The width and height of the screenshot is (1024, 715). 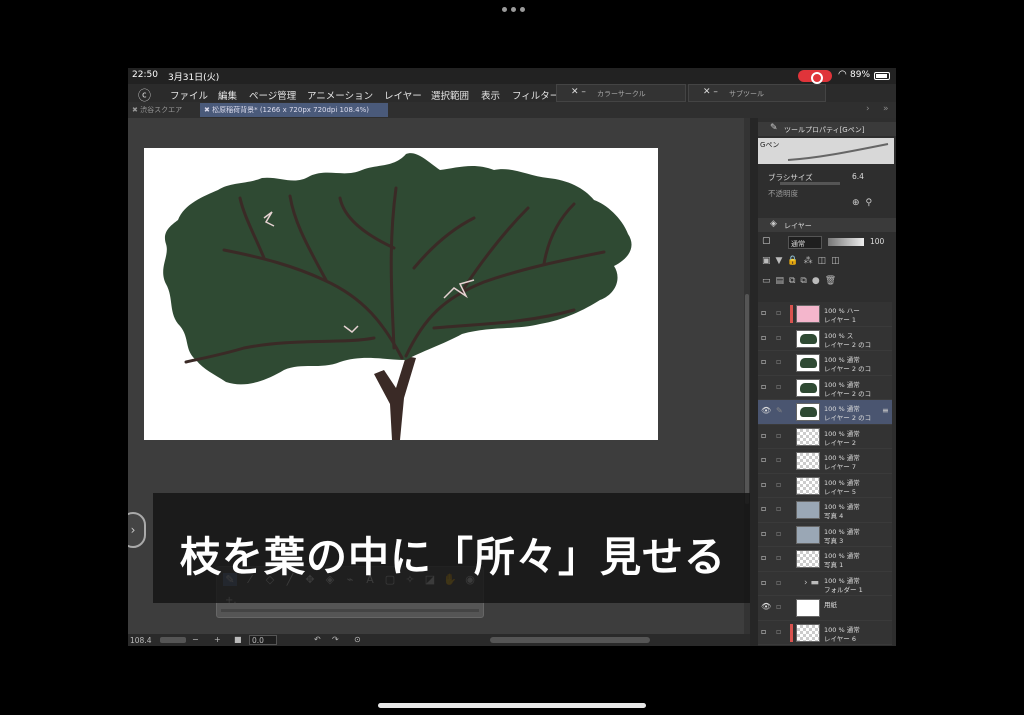 What do you see at coordinates (810, 183) in the screenshot?
I see `brush-size-slider` at bounding box center [810, 183].